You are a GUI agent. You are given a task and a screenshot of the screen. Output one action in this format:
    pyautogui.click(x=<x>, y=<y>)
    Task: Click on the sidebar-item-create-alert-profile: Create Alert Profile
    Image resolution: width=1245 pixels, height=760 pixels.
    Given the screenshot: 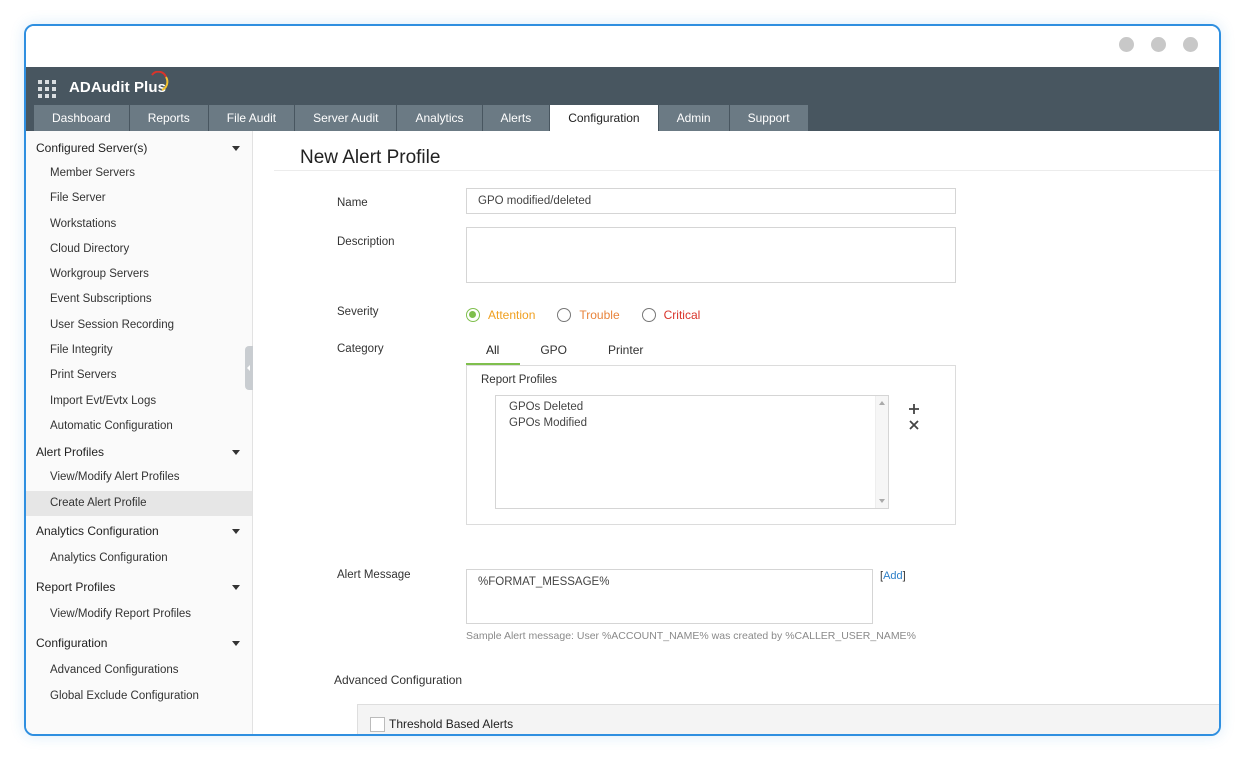 What is the action you would take?
    pyautogui.click(x=139, y=503)
    